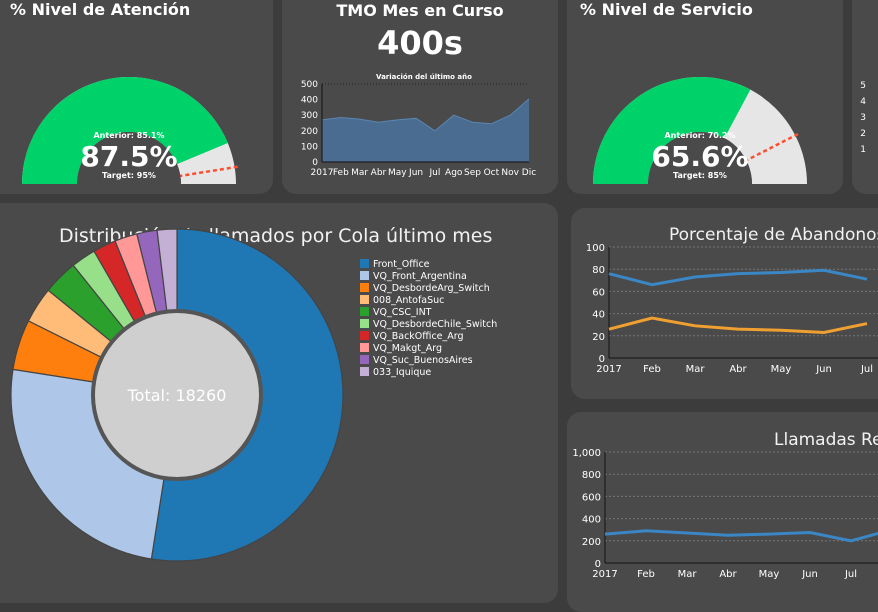  I want to click on tmo-y-tick: 200, so click(309, 132).